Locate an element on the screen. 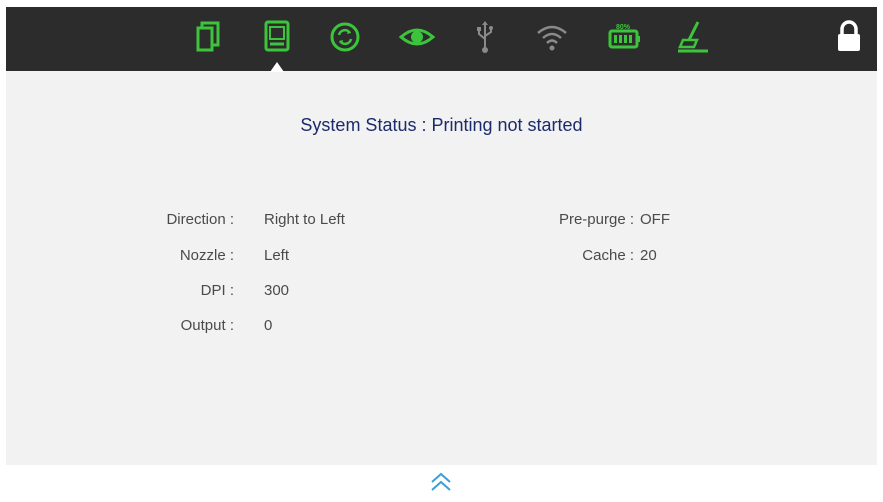 The width and height of the screenshot is (883, 502). svg-text: 80% is located at coordinates (623, 27).